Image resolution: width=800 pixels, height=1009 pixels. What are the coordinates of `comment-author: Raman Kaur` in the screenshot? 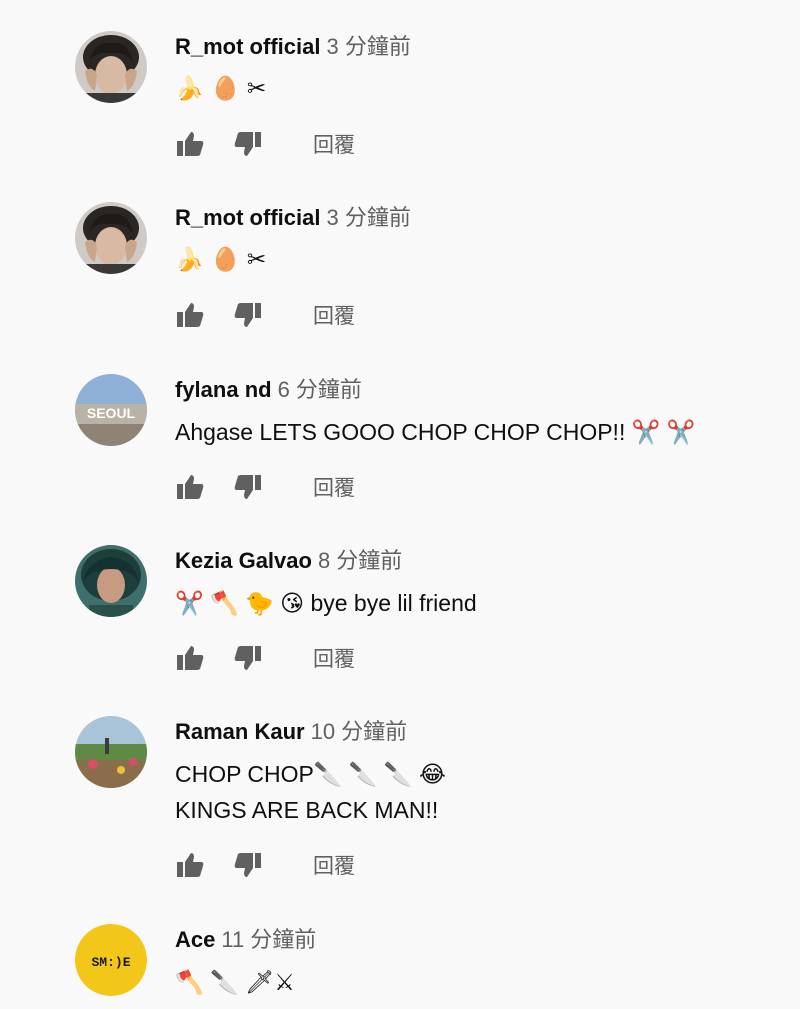 It's located at (240, 731).